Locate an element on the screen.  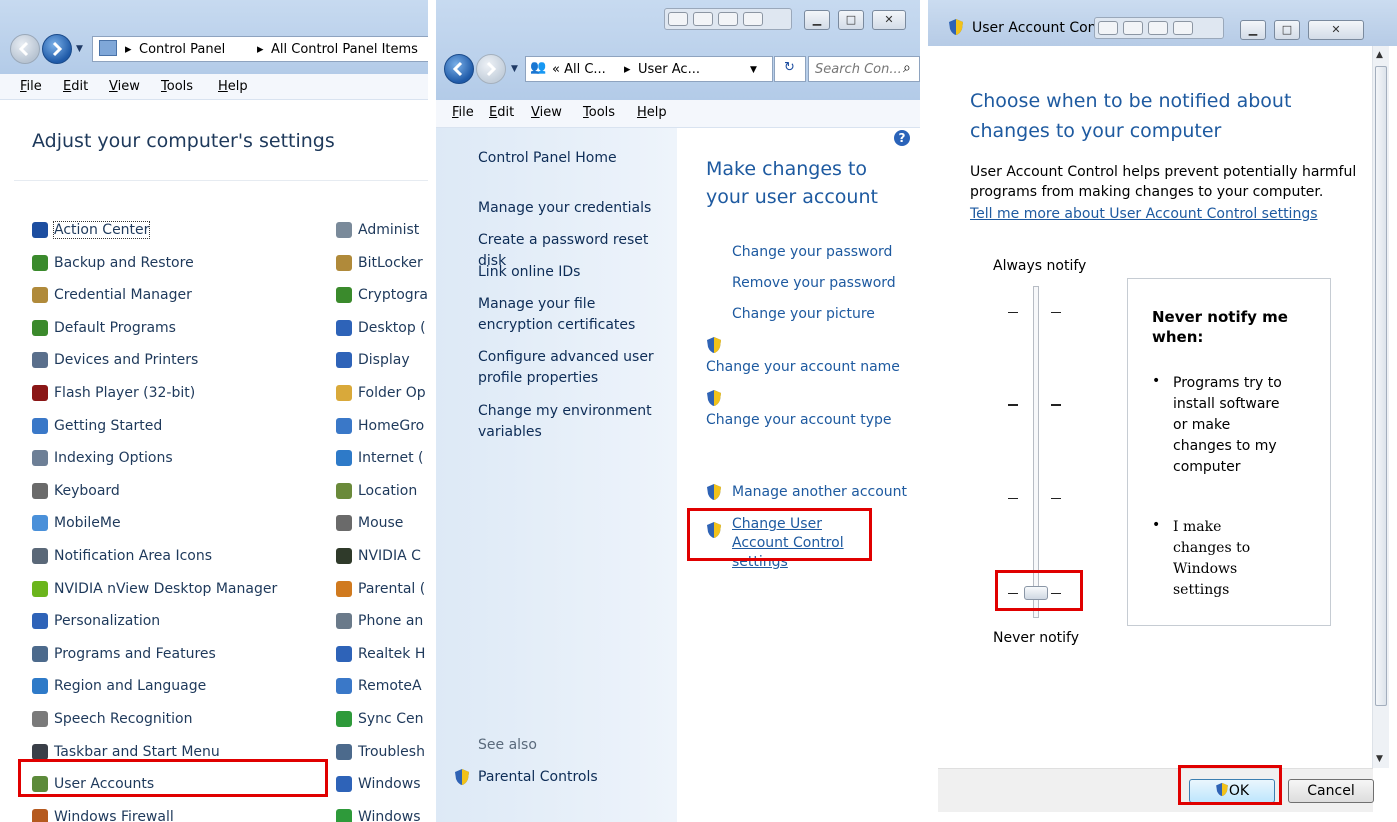
change-account-type-link: Change your account type is located at coordinates (798, 420).